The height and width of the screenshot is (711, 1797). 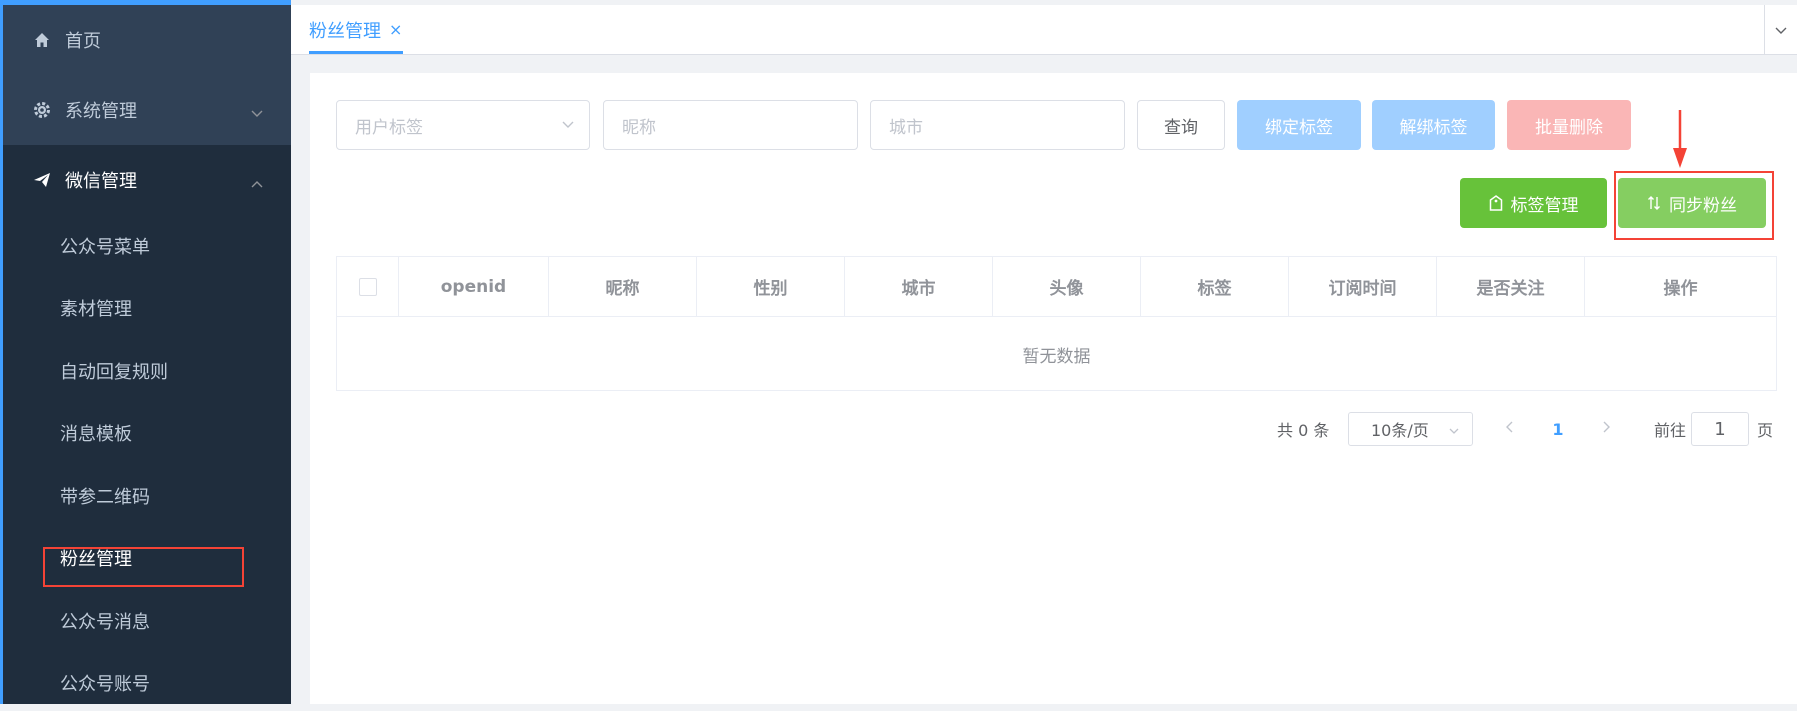 What do you see at coordinates (1544, 205) in the screenshot?
I see `button-label: 标签管理` at bounding box center [1544, 205].